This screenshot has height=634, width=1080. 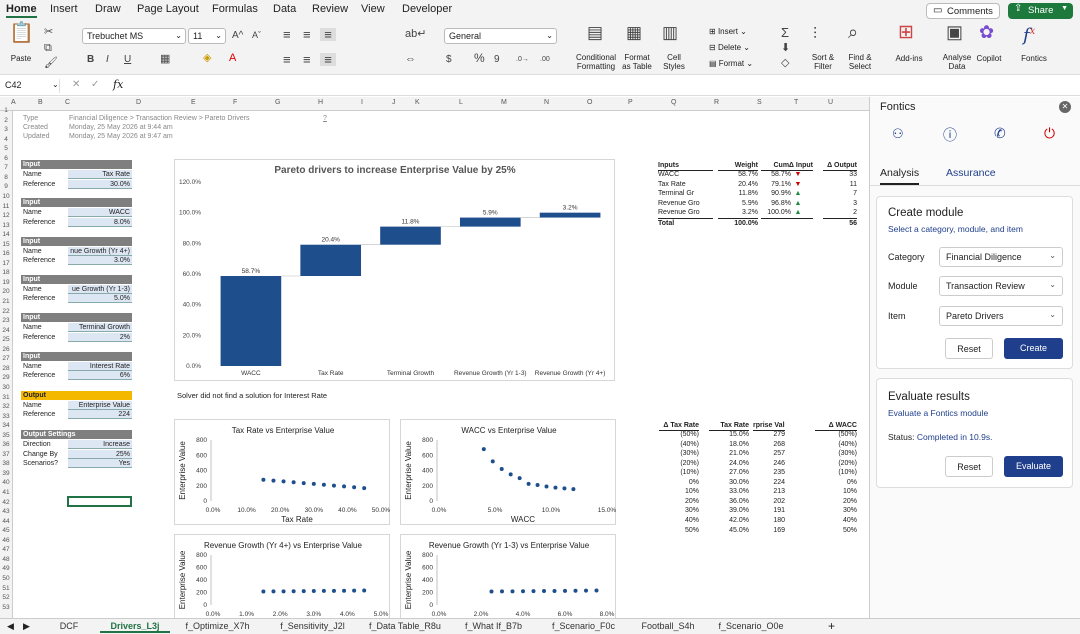 What do you see at coordinates (668, 626) in the screenshot?
I see `sheet-tab: Football_S4h` at bounding box center [668, 626].